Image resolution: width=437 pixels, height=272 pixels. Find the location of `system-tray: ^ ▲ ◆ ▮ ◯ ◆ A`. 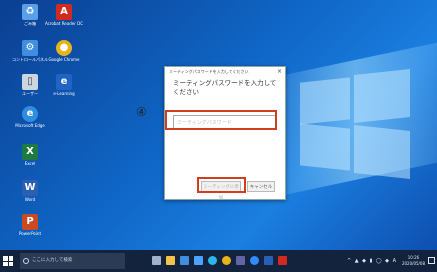

system-tray: ^ ▲ ◆ ▮ ◯ ◆ A is located at coordinates (372, 261).